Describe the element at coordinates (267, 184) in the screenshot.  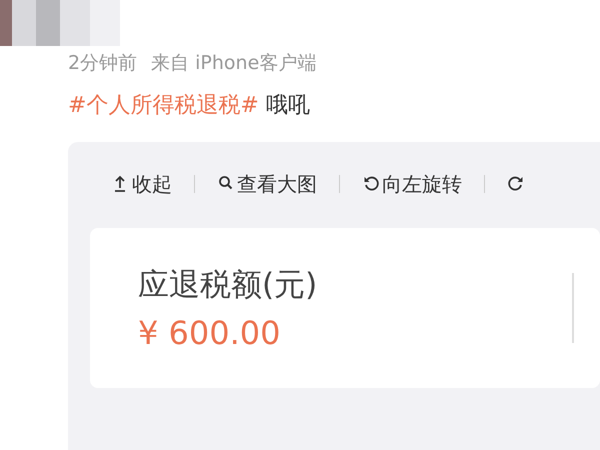
I see `zoom-button: 查看大图` at that location.